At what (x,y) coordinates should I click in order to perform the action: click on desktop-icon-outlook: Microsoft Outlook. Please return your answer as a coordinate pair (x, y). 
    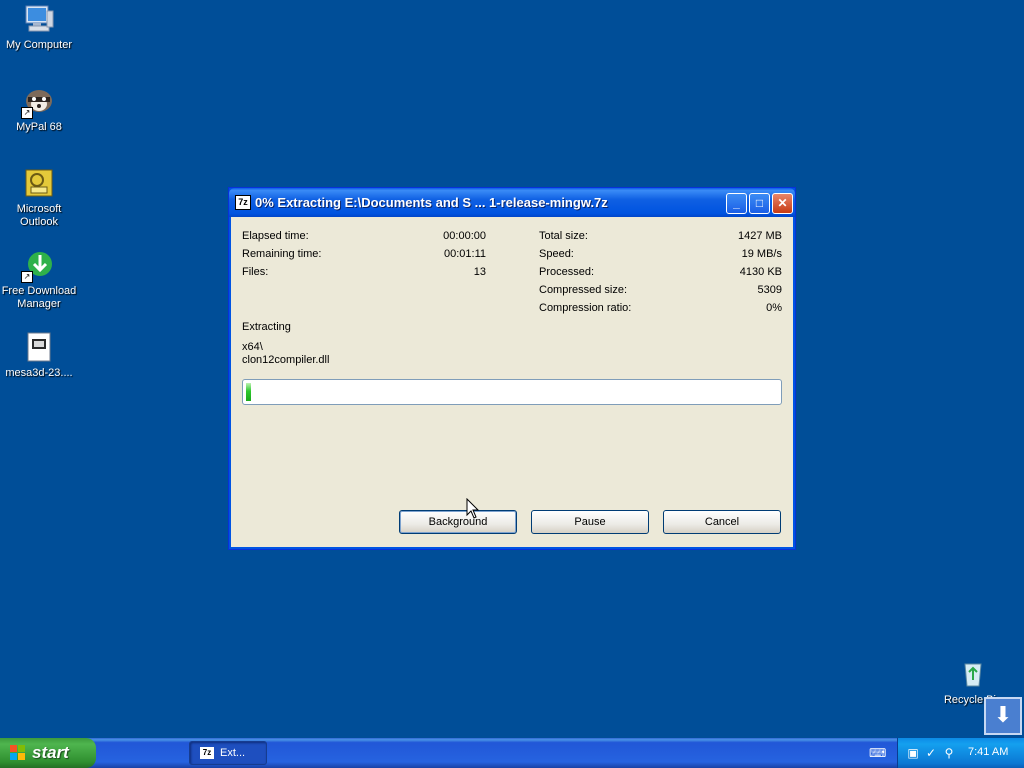
    Looking at the image, I should click on (39, 198).